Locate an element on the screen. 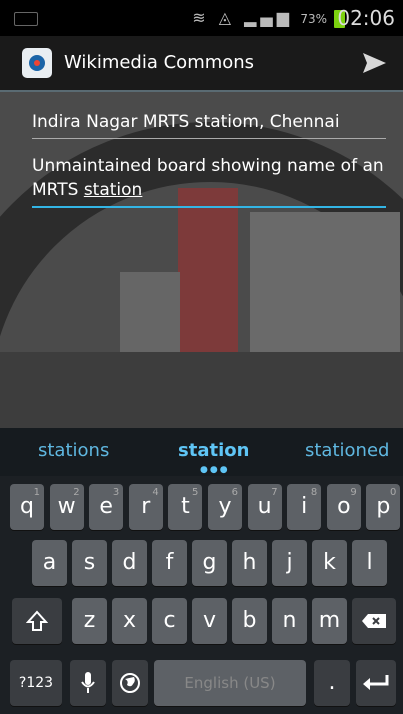 This screenshot has height=714, width=403. key-y: y6 is located at coordinates (225, 507).